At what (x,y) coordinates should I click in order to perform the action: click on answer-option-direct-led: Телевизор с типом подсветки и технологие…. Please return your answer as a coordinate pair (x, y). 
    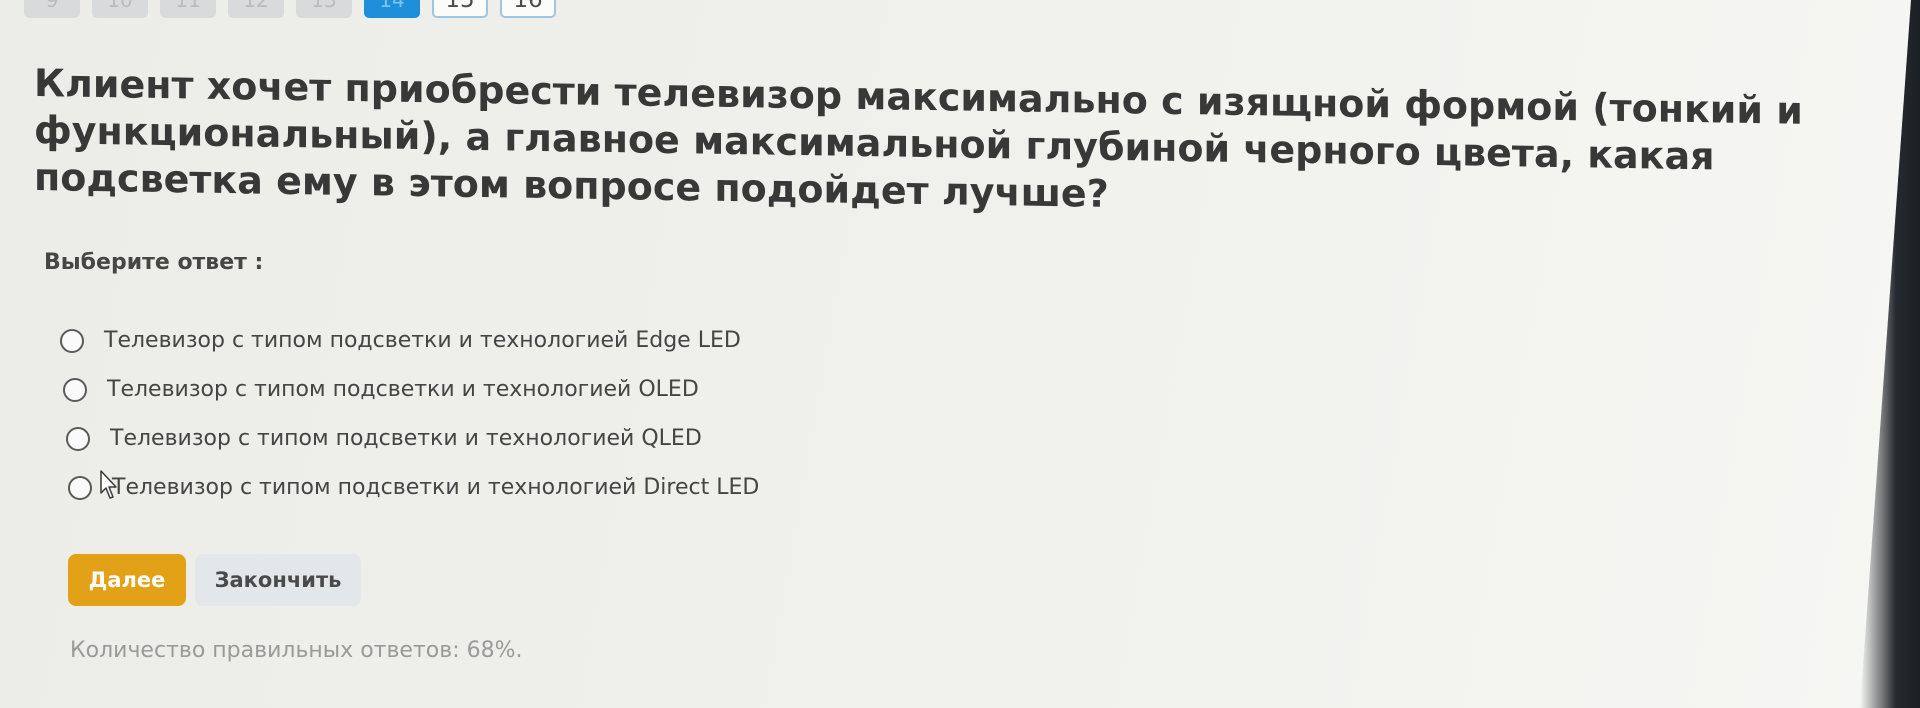
    Looking at the image, I should click on (413, 487).